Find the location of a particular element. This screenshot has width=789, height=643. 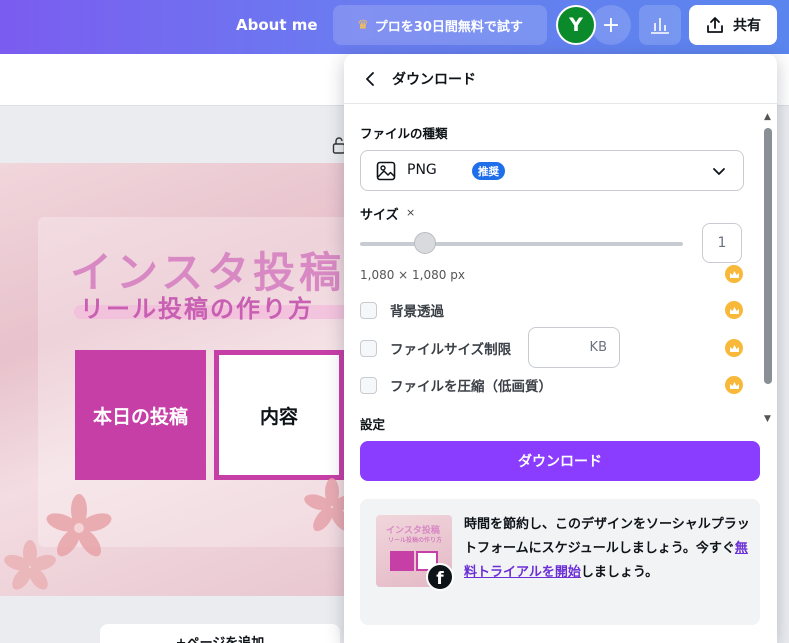

size-slider-track is located at coordinates (521, 244).